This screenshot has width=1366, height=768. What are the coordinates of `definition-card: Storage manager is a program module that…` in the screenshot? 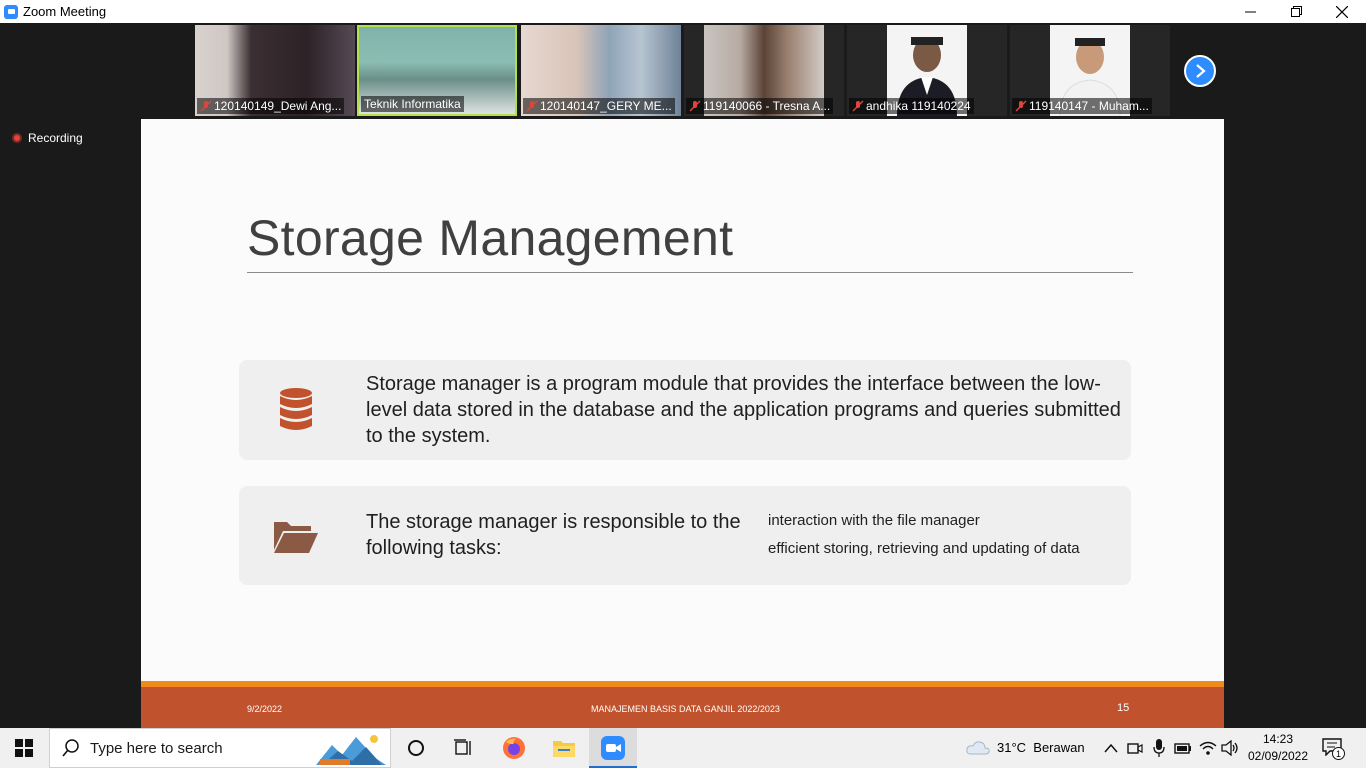 It's located at (685, 410).